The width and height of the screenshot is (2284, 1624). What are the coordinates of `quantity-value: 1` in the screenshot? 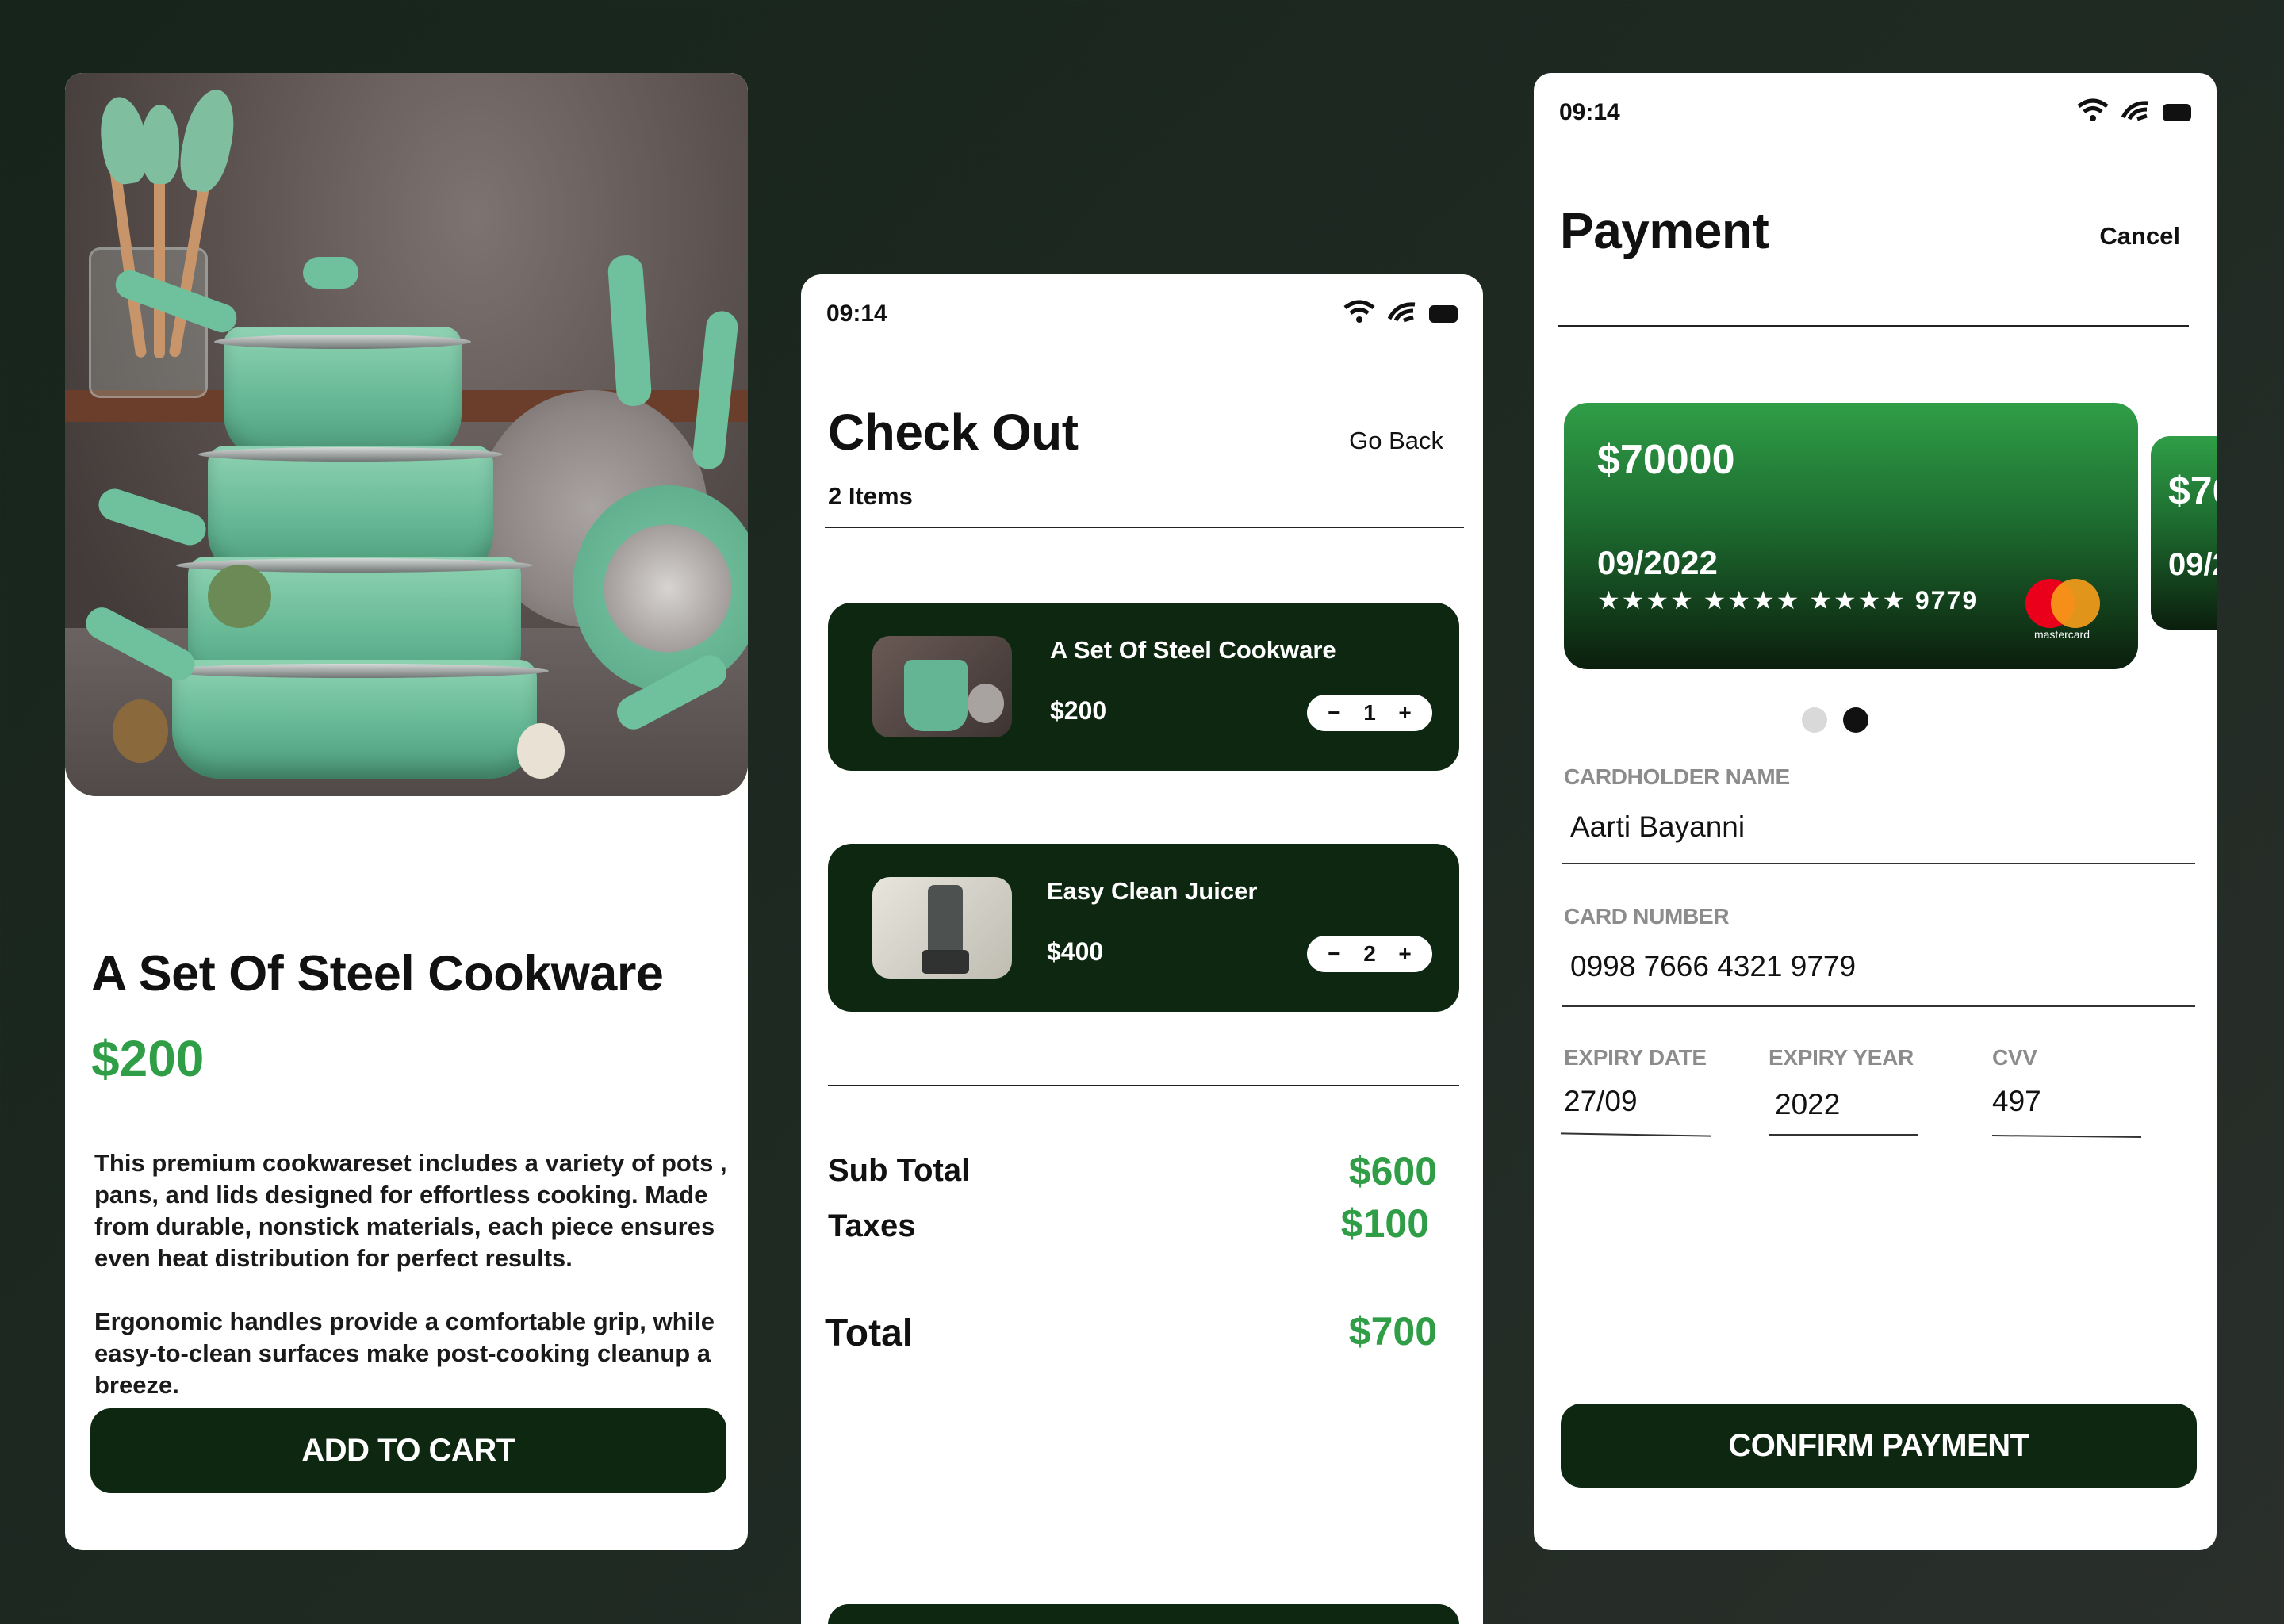 It's located at (1369, 712).